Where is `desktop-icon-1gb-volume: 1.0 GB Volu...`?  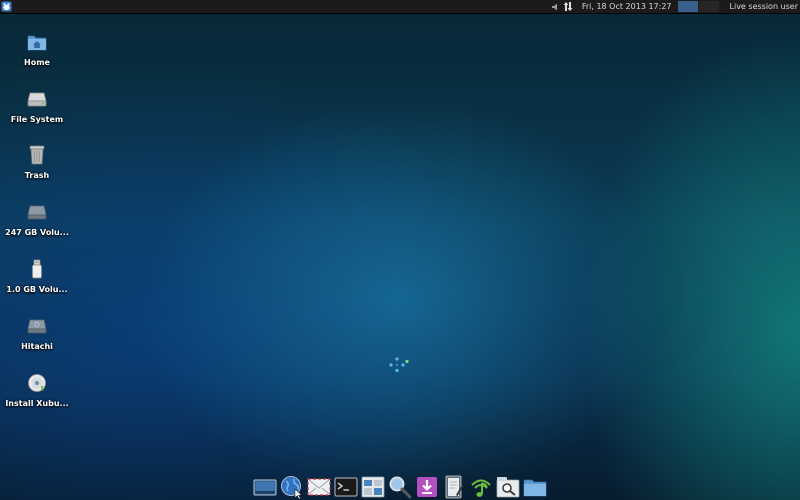
desktop-icon-1gb-volume: 1.0 GB Volu... is located at coordinates (37, 283).